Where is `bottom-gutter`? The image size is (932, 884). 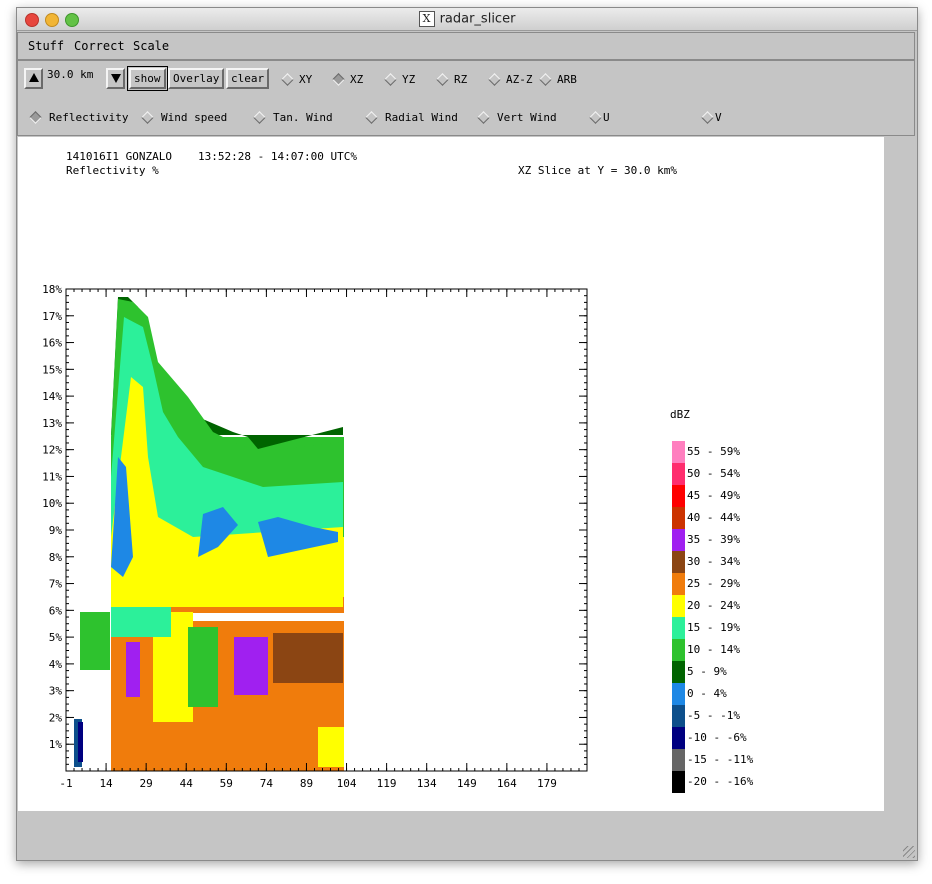 bottom-gutter is located at coordinates (467, 835).